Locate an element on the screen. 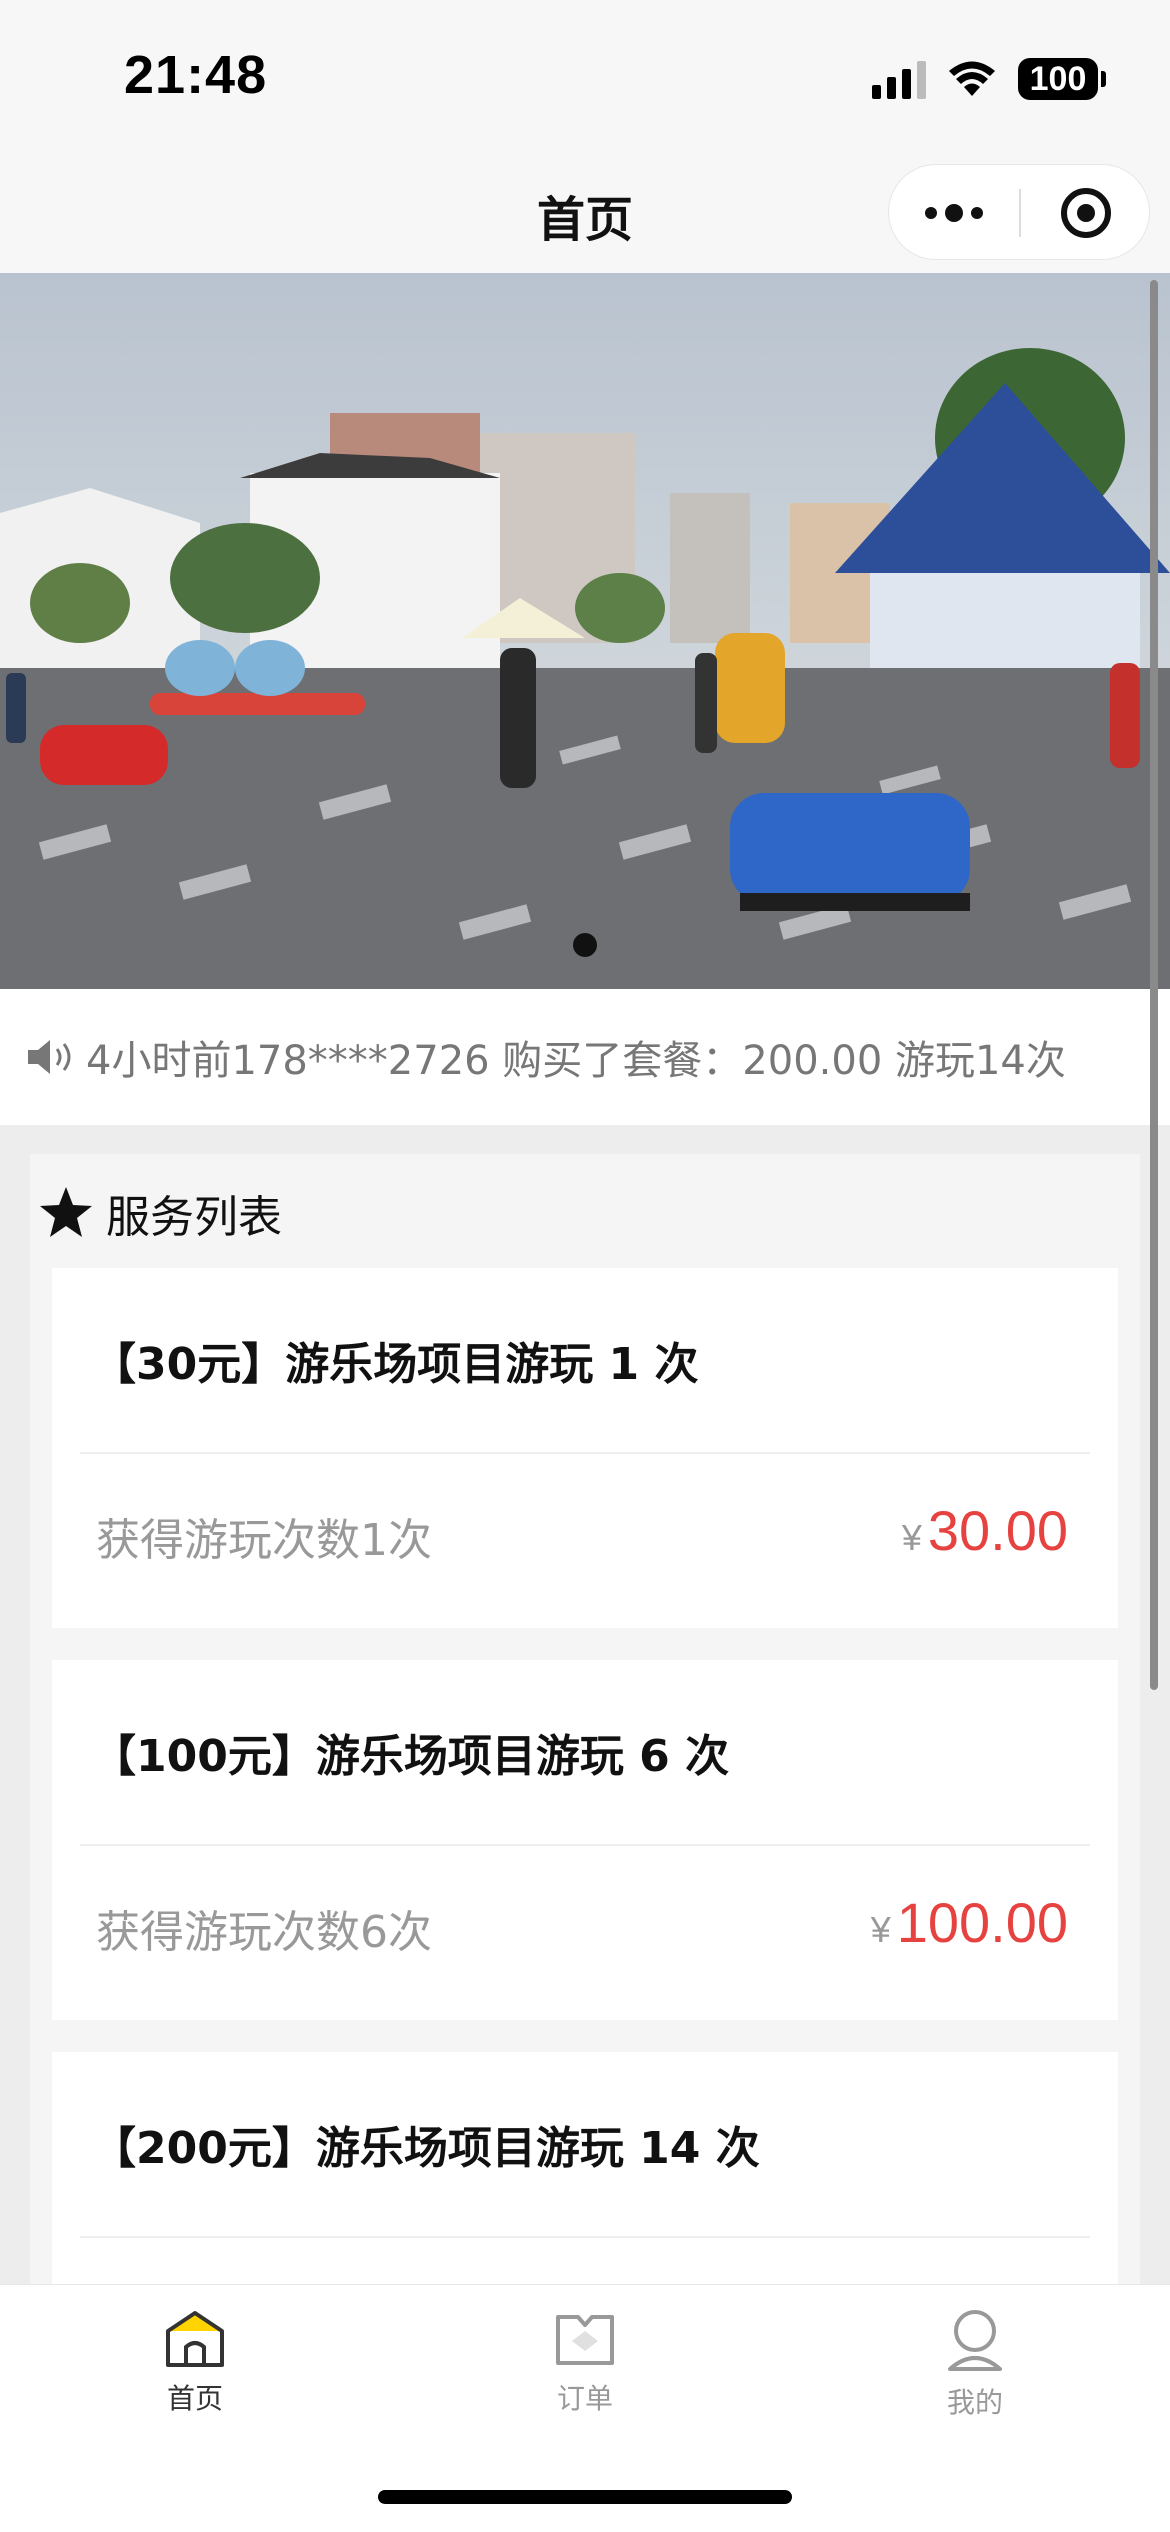 Image resolution: width=1170 pixels, height=2532 pixels. service-list-title: 服务列表 is located at coordinates (194, 1217).